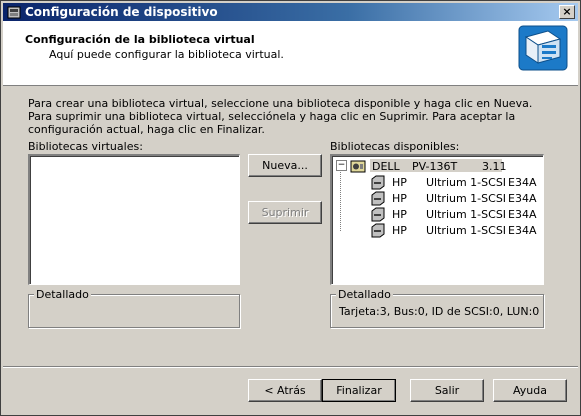  I want to click on available-libraries-label: Bibliotecas disponibles:, so click(395, 146).